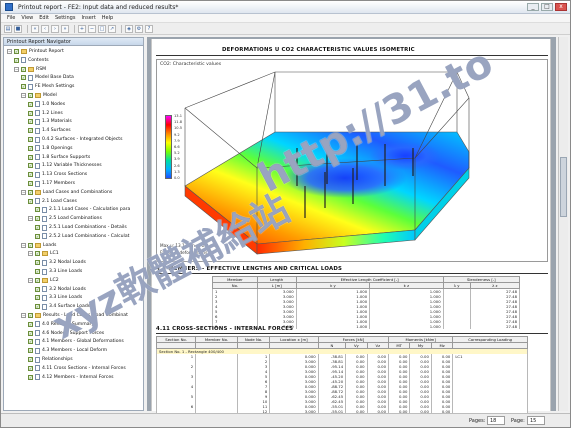 Image resolution: width=571 pixels, height=428 pixels. Describe the element at coordinates (66, 333) in the screenshot. I see `nav-tree-item: ✓ 4.6 Nodes - Support Forces` at that location.